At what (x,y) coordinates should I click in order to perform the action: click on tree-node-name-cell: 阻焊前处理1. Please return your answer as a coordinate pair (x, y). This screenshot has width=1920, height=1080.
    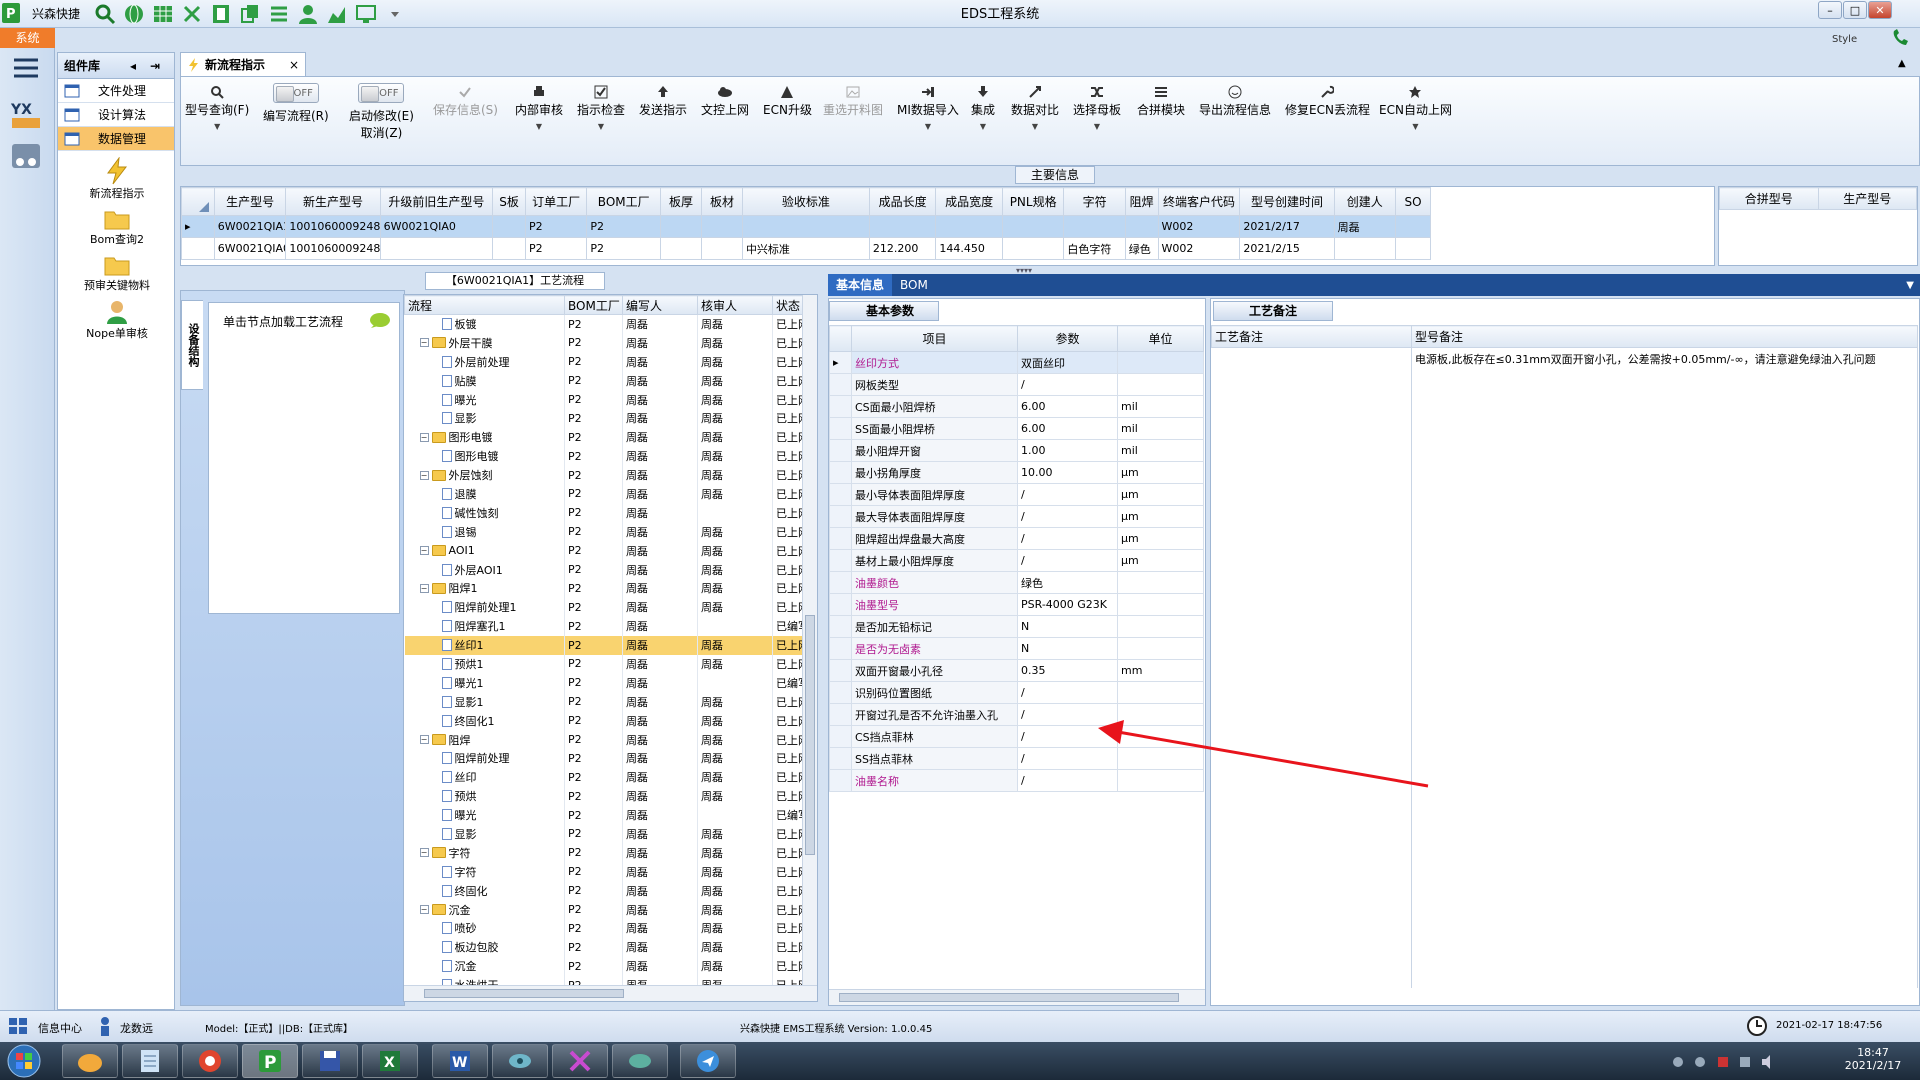
    Looking at the image, I should click on (484, 607).